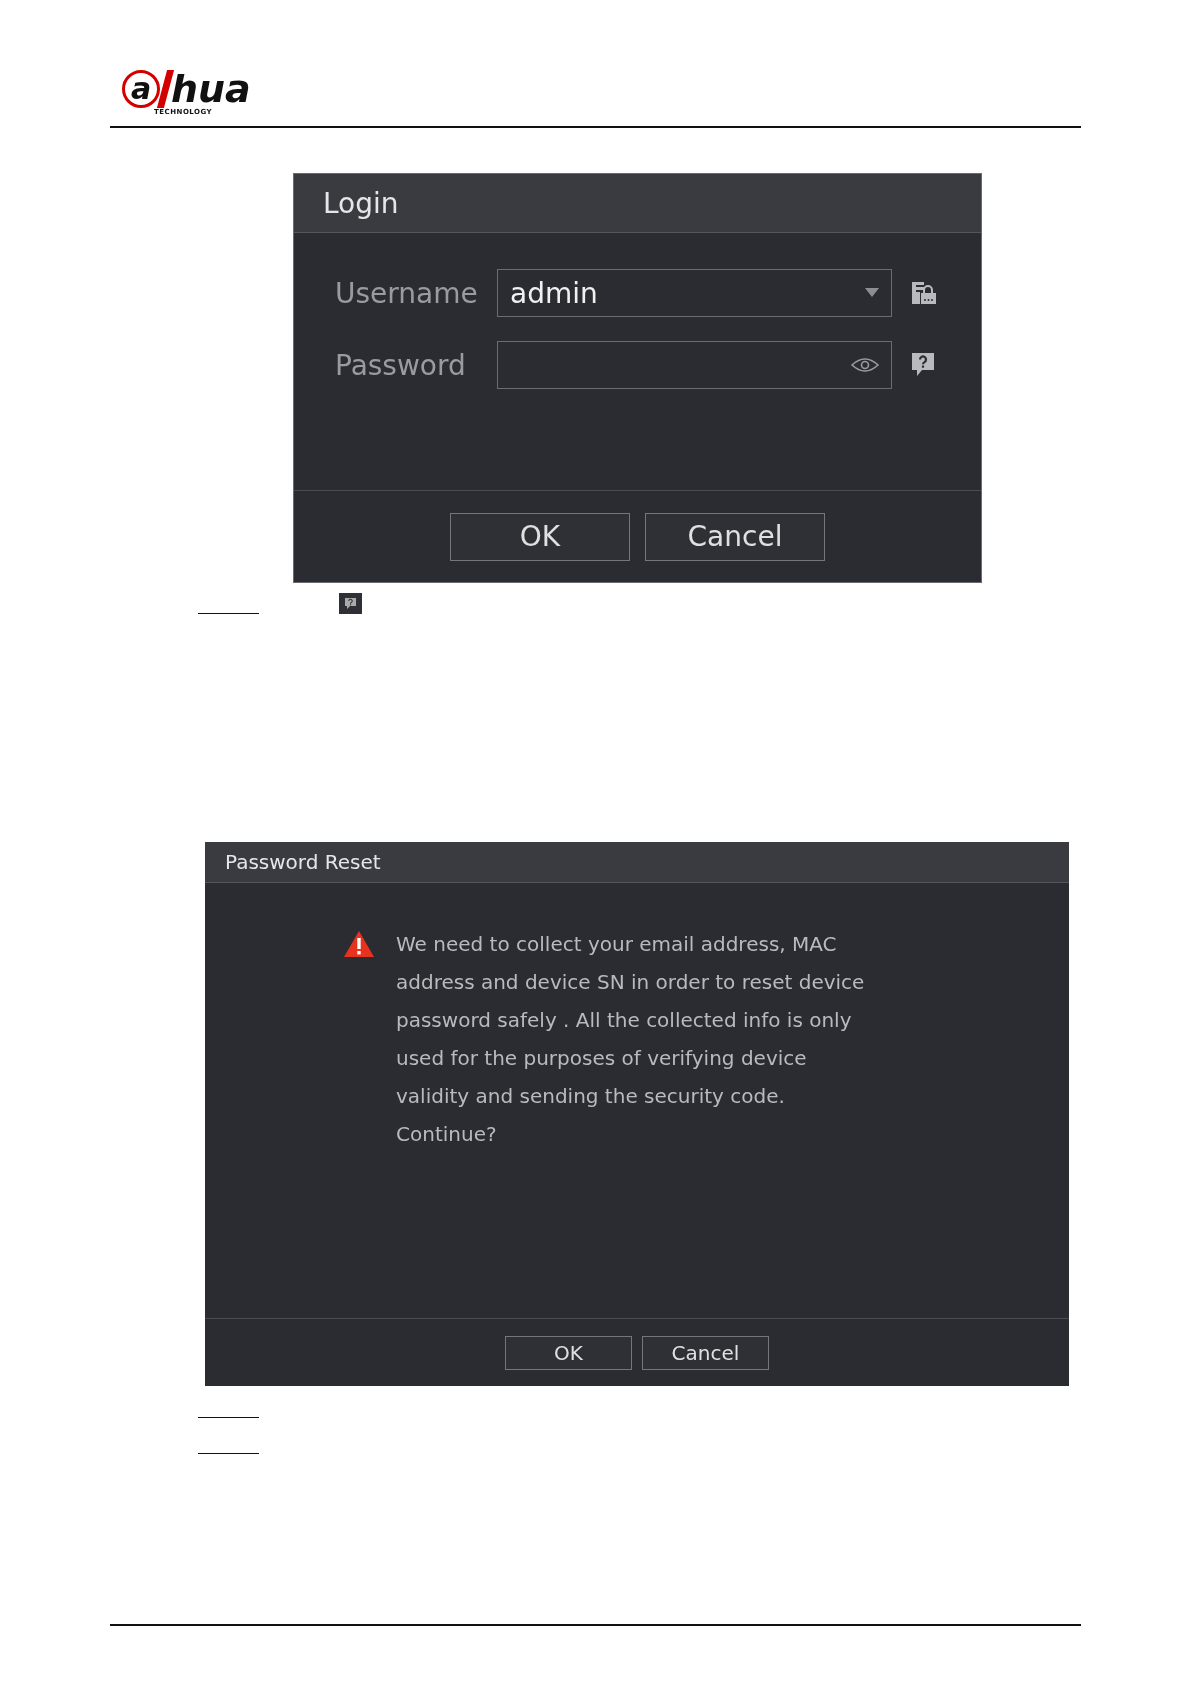 The image size is (1191, 1684). What do you see at coordinates (630, 1039) in the screenshot?
I see `warning-message: We need to collect your email address, MAC address and device SN in order to reset device password safely . All the collected info is only used for the purposes of verifying device validity and sending the security code. Continue?` at bounding box center [630, 1039].